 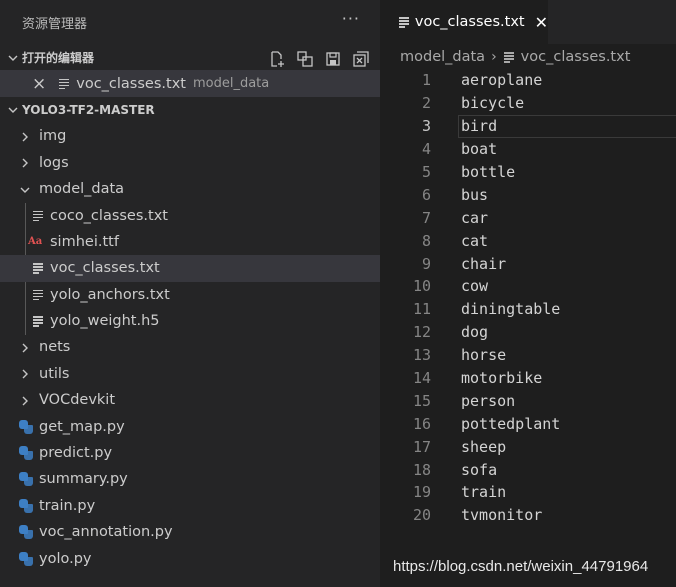 What do you see at coordinates (190, 479) in the screenshot?
I see `tree-file-summary: summary.py` at bounding box center [190, 479].